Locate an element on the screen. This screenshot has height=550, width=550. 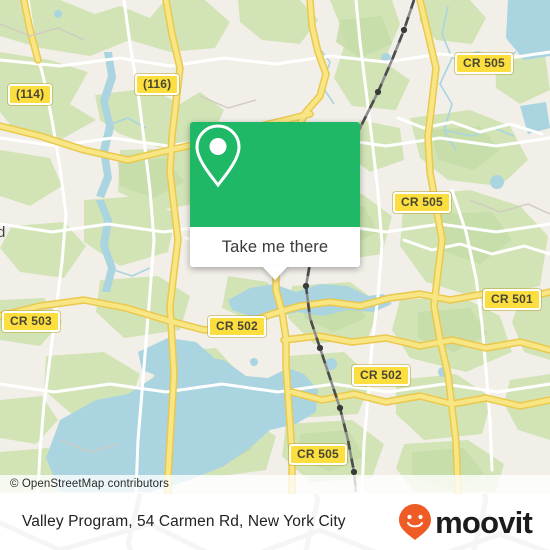
location-popup: Take me there is located at coordinates (275, 201).